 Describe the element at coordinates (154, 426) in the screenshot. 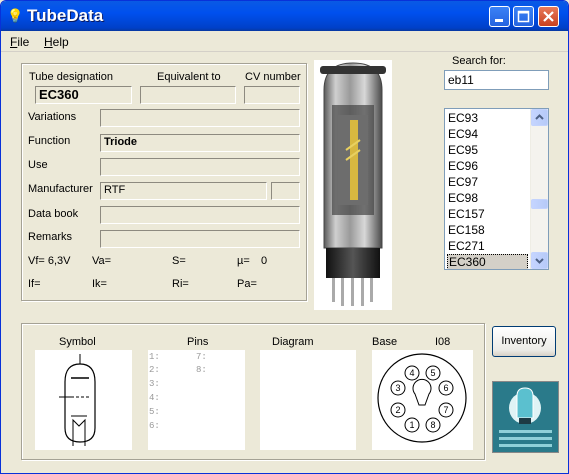

I see `pin-6: 6:` at that location.